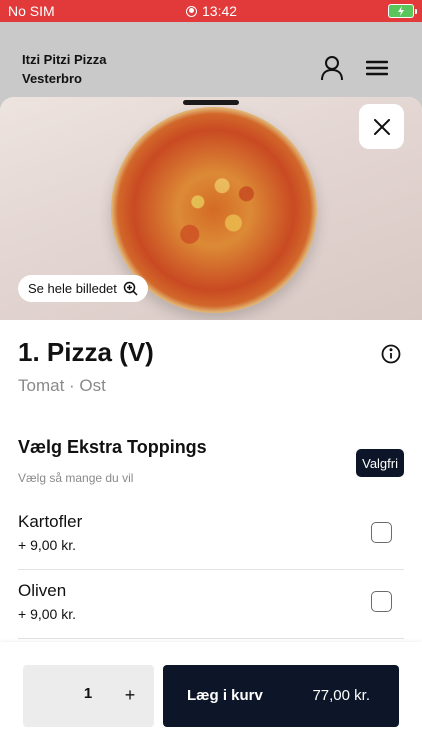 This screenshot has height=750, width=422. Describe the element at coordinates (377, 68) in the screenshot. I see `menu-icon` at that location.